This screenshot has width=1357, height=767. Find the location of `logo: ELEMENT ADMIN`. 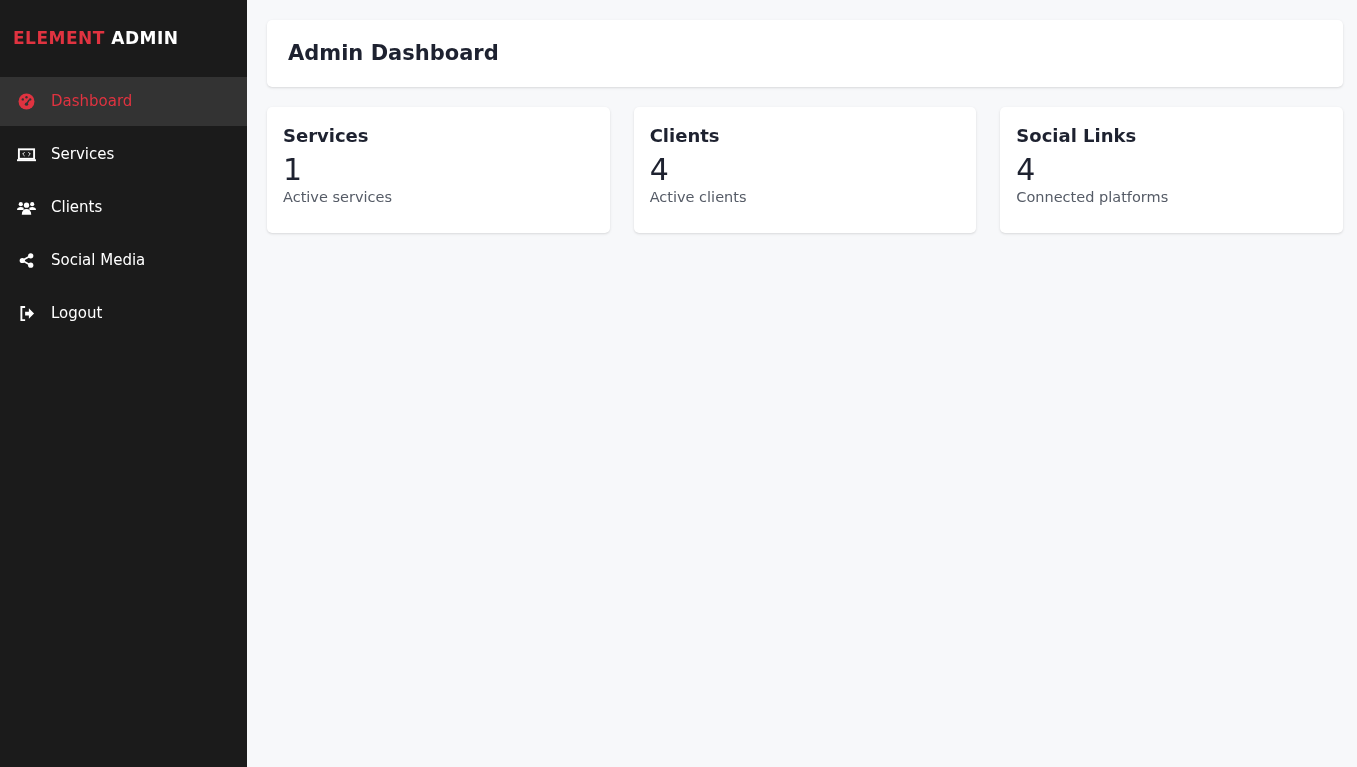

logo: ELEMENT ADMIN is located at coordinates (96, 38).